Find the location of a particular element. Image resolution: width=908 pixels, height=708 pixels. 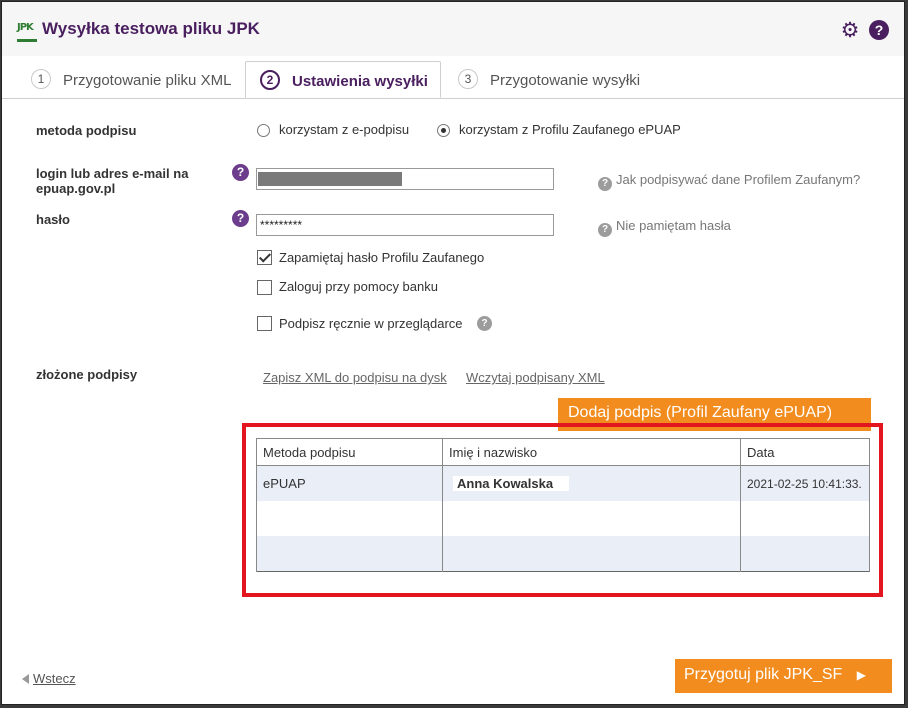

bank-login-label: Zaloguj przy pomocy banku is located at coordinates (358, 286).